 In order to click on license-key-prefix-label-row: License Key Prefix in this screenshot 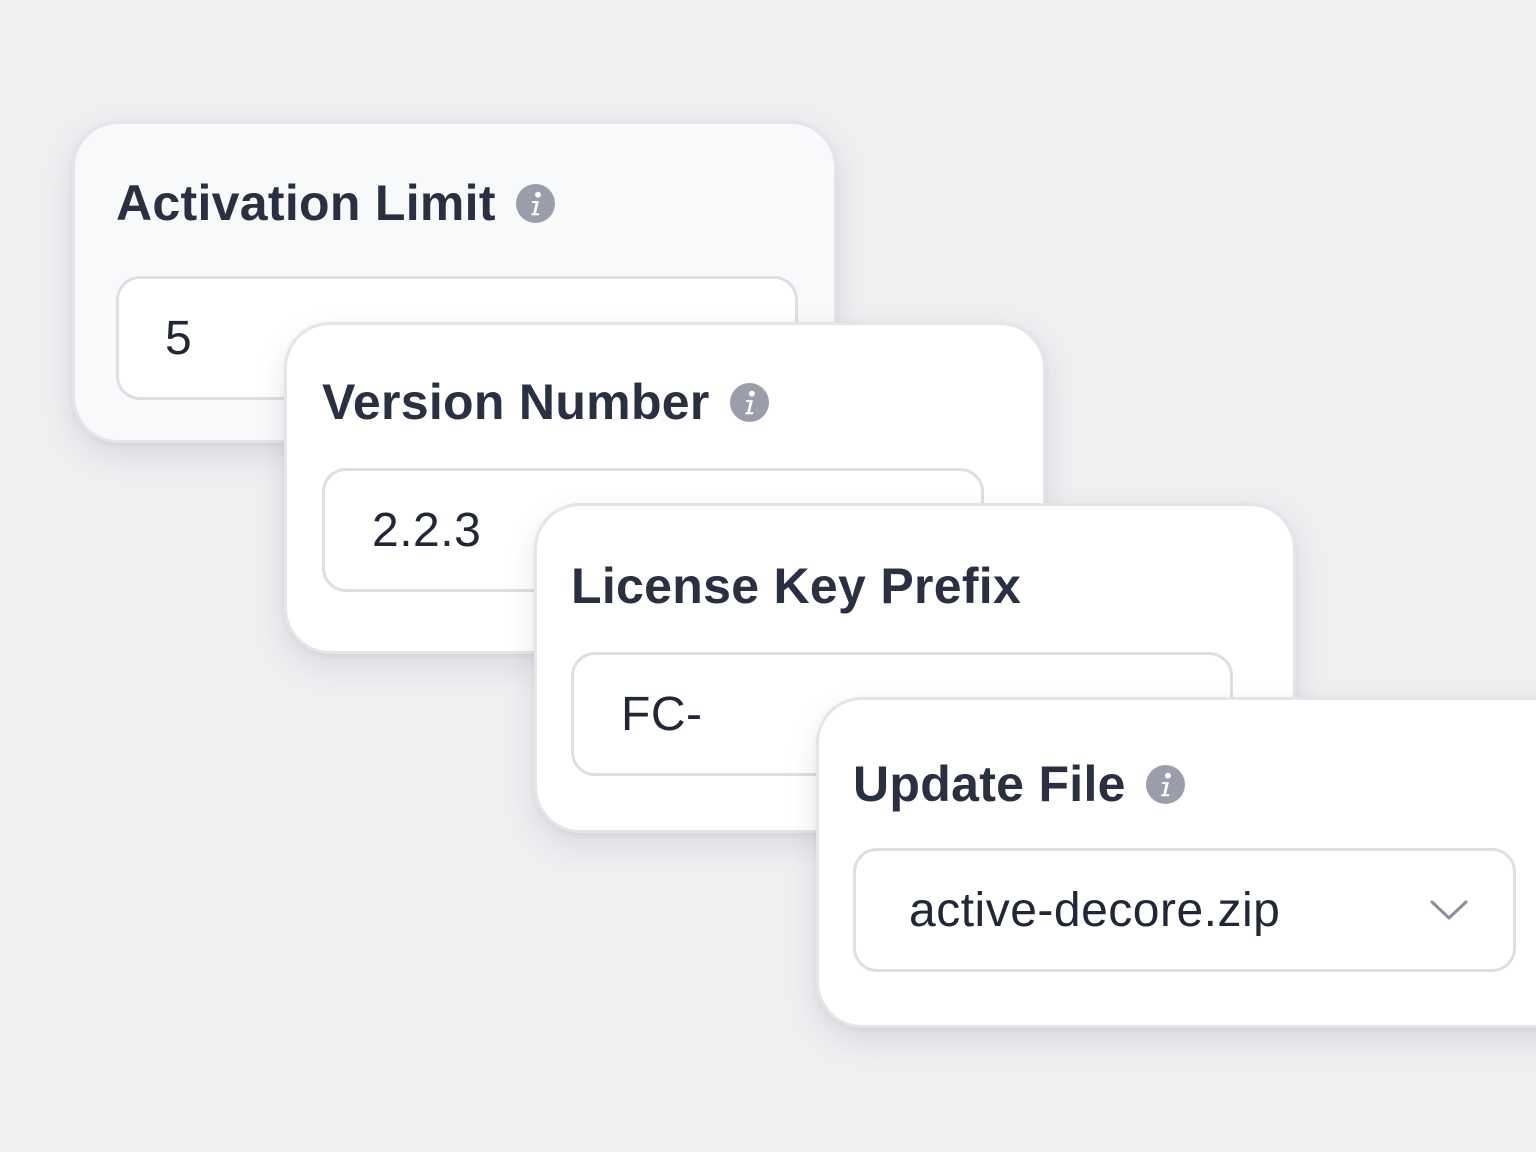, I will do `click(796, 586)`.